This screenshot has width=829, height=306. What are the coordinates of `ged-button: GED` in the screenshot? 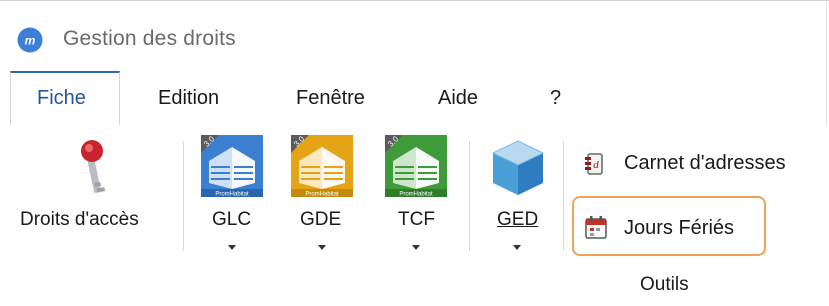 It's located at (518, 203).